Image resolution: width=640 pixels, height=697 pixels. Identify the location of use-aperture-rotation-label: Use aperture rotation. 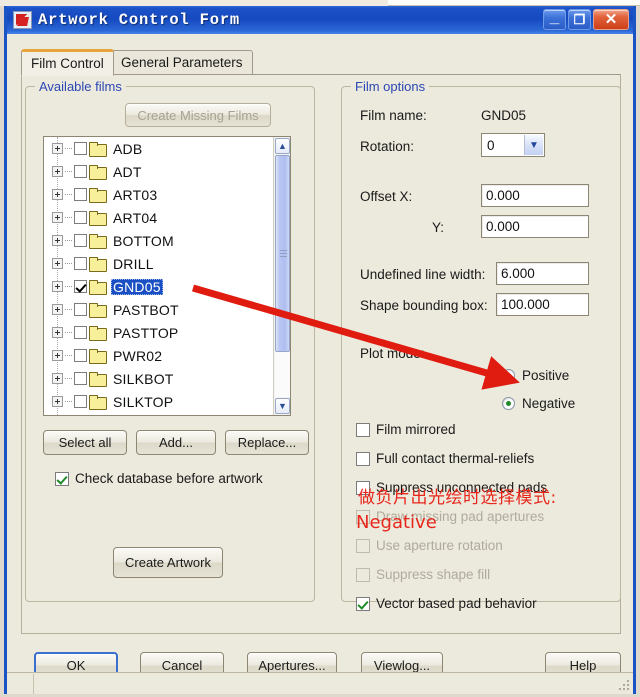
(439, 545).